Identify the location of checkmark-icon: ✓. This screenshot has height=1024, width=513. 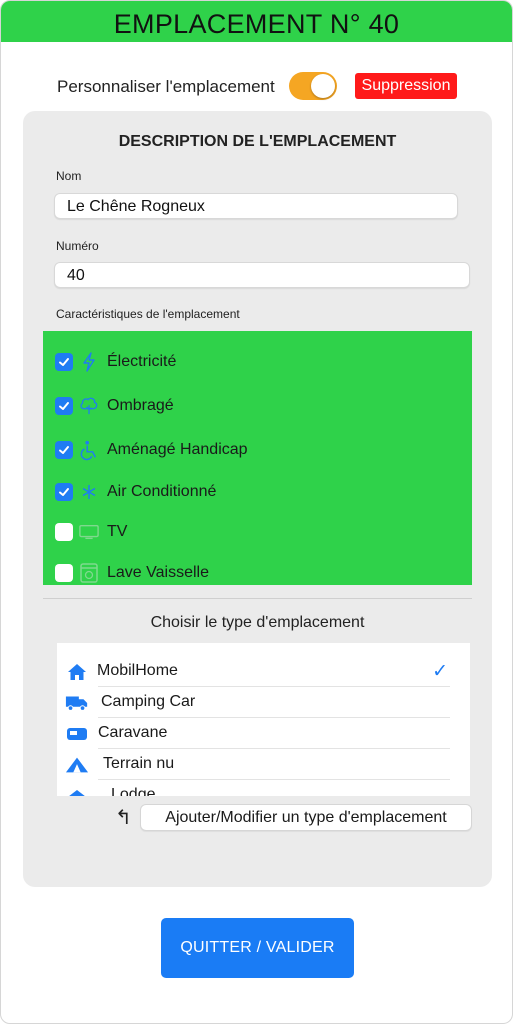
(440, 671).